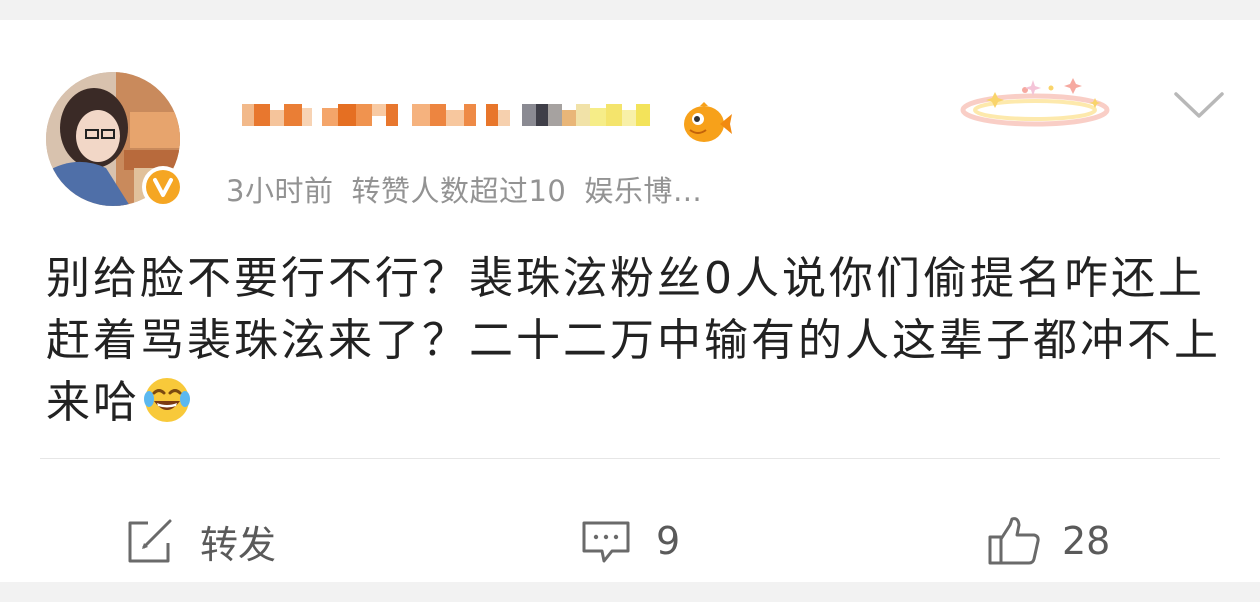 The height and width of the screenshot is (602, 1260). I want to click on comment-count: 9, so click(668, 541).